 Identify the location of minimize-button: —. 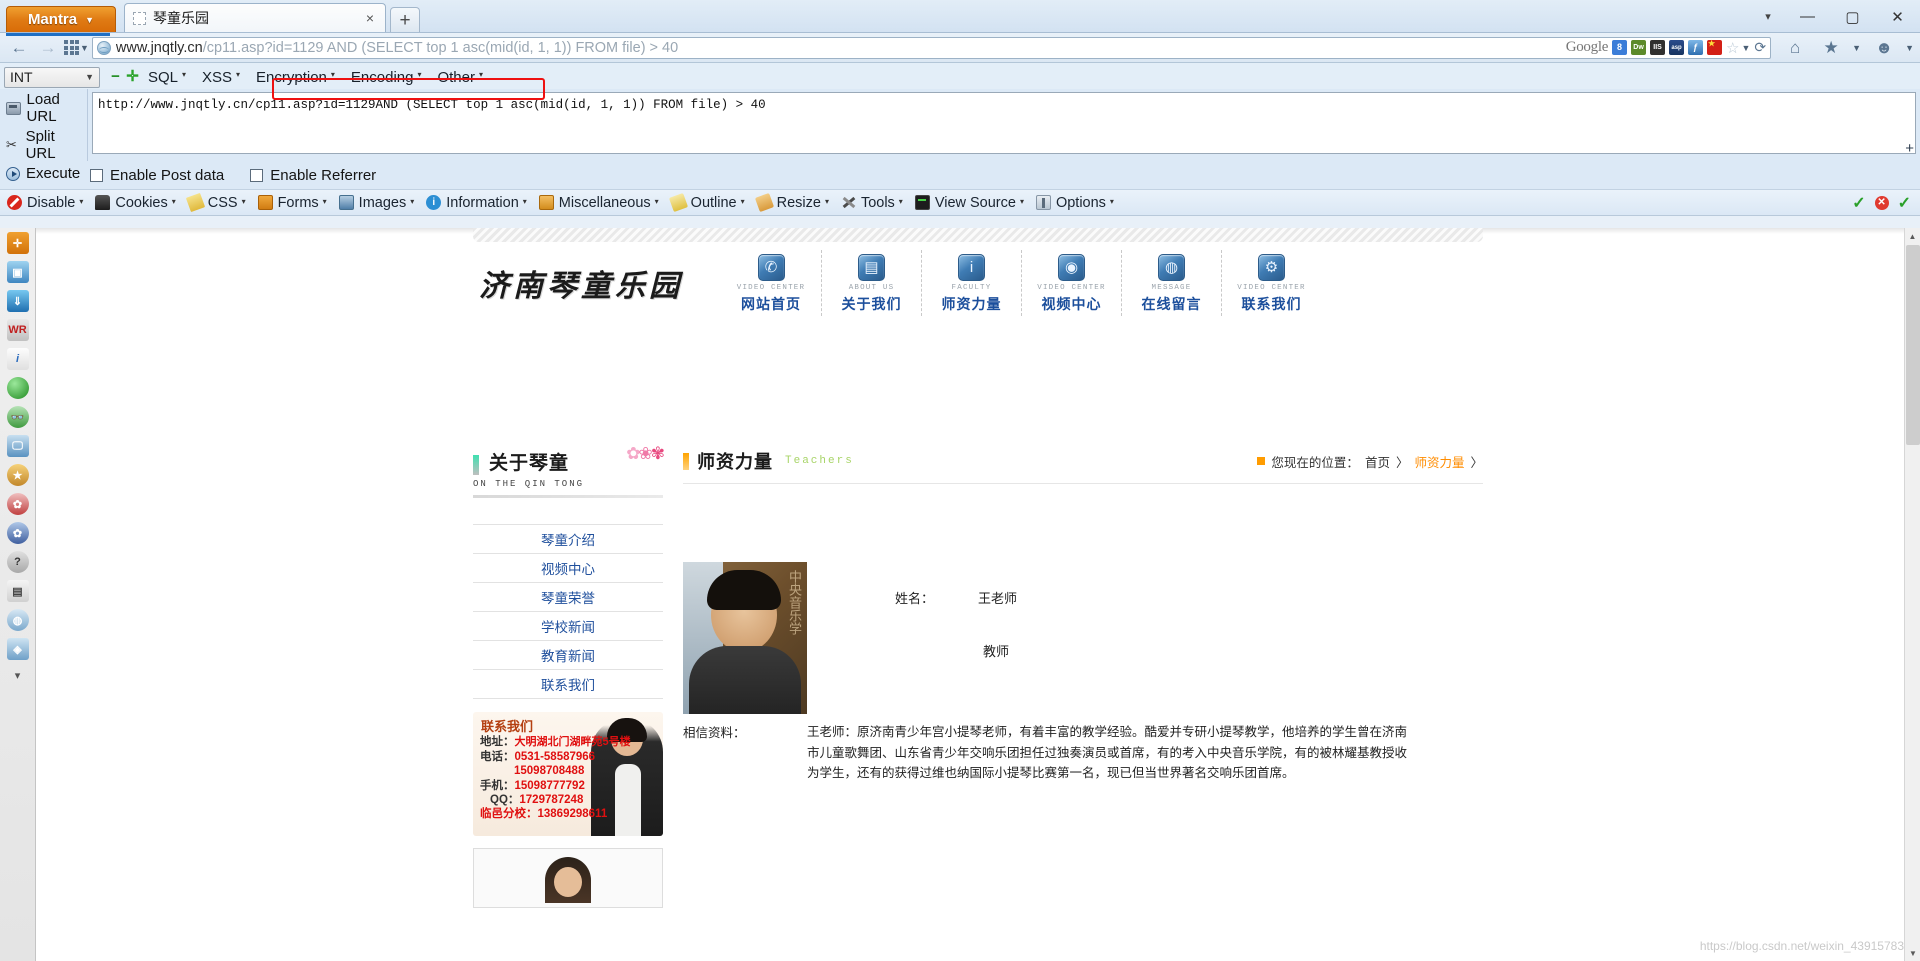
(1807, 17).